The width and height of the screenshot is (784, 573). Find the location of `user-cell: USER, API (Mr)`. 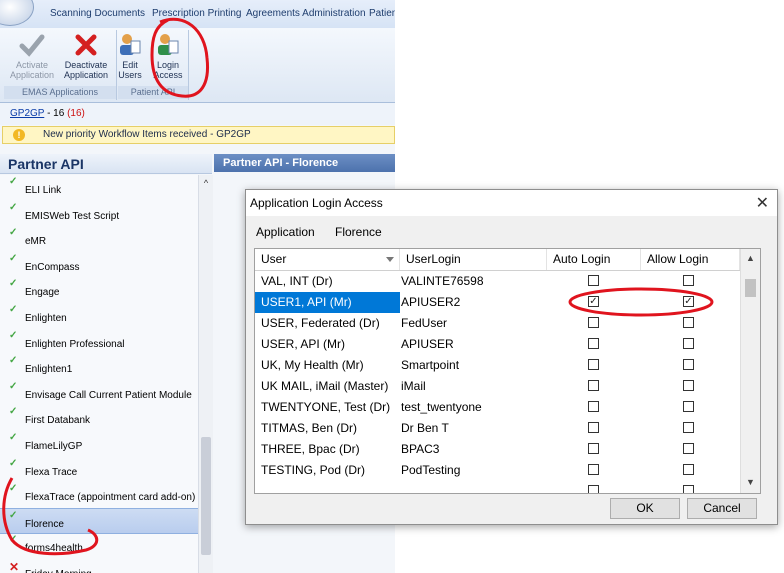

user-cell: USER, API (Mr) is located at coordinates (327, 344).